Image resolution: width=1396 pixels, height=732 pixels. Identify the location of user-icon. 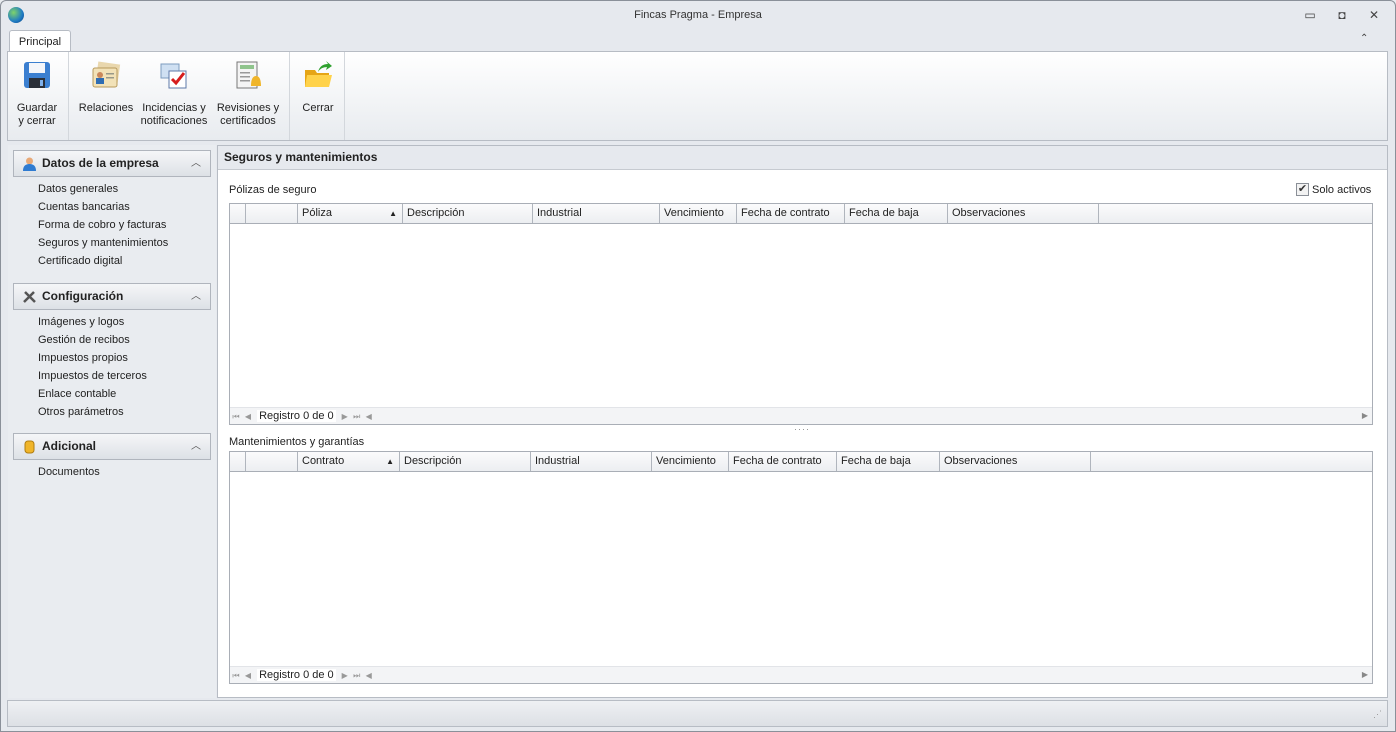
(29, 164).